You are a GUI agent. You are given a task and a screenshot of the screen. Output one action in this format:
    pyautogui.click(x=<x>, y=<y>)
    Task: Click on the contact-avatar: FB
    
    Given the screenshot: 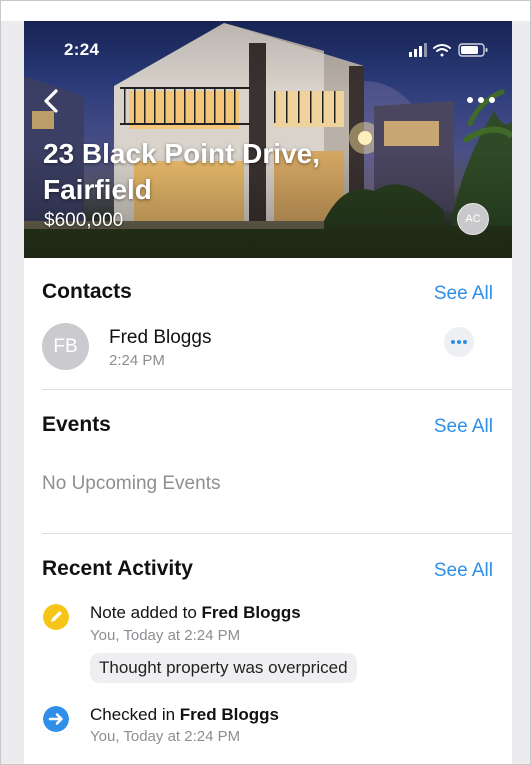 What is the action you would take?
    pyautogui.click(x=65, y=346)
    